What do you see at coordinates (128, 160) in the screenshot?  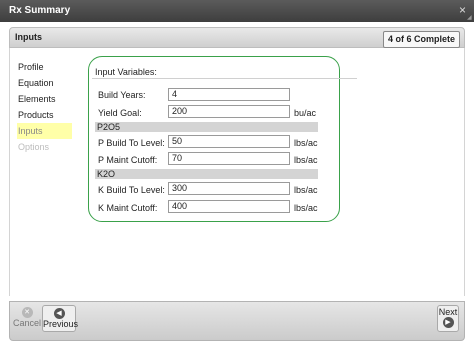 I see `p-maint-cutoff-label: P Maint Cutoff:` at bounding box center [128, 160].